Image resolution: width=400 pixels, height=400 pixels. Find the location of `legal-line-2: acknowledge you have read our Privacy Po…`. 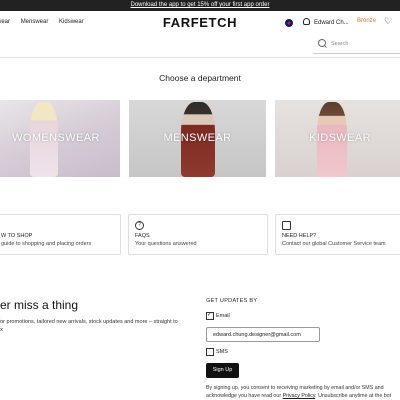

legal-line-2: acknowledge you have read our Privacy Po… is located at coordinates (303, 396).